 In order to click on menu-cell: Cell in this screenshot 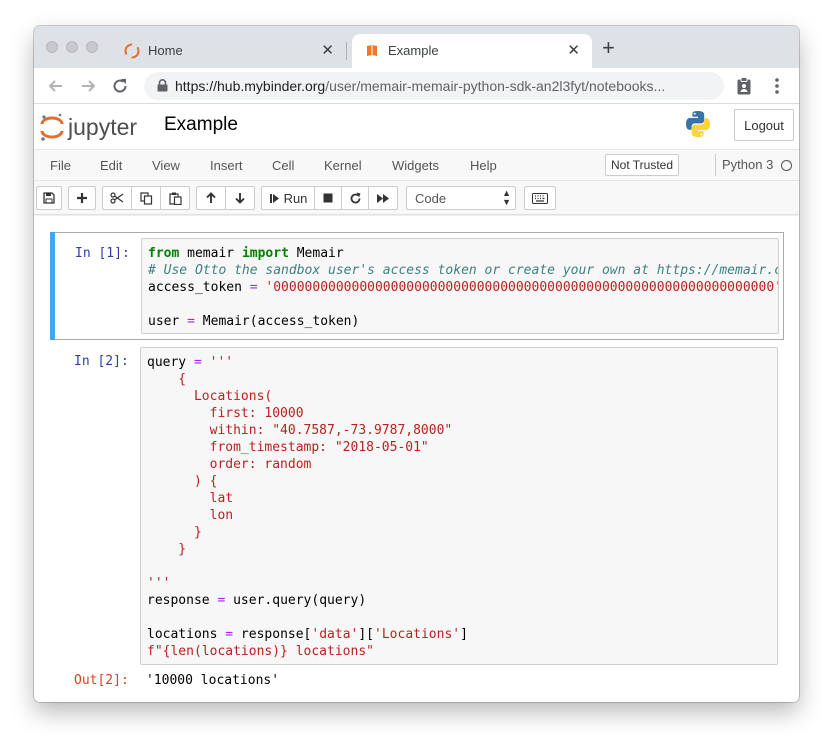, I will do `click(283, 165)`.